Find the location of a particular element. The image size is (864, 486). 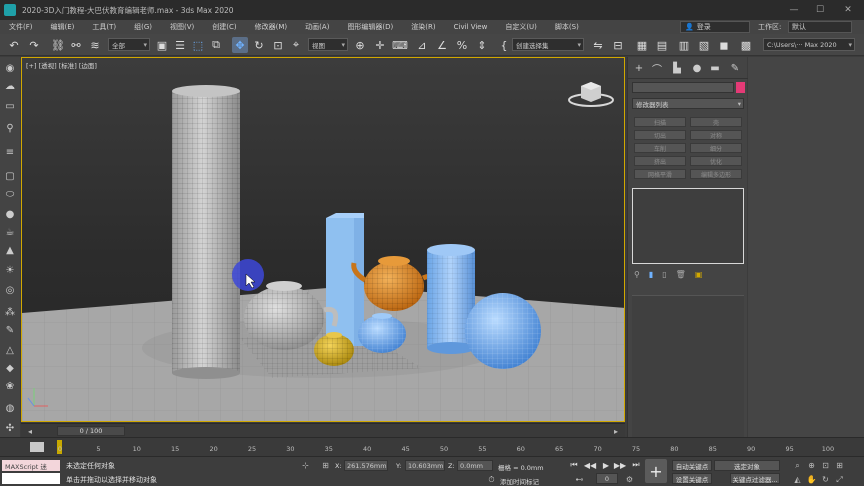

link-icon: ⛓ is located at coordinates (58, 45).